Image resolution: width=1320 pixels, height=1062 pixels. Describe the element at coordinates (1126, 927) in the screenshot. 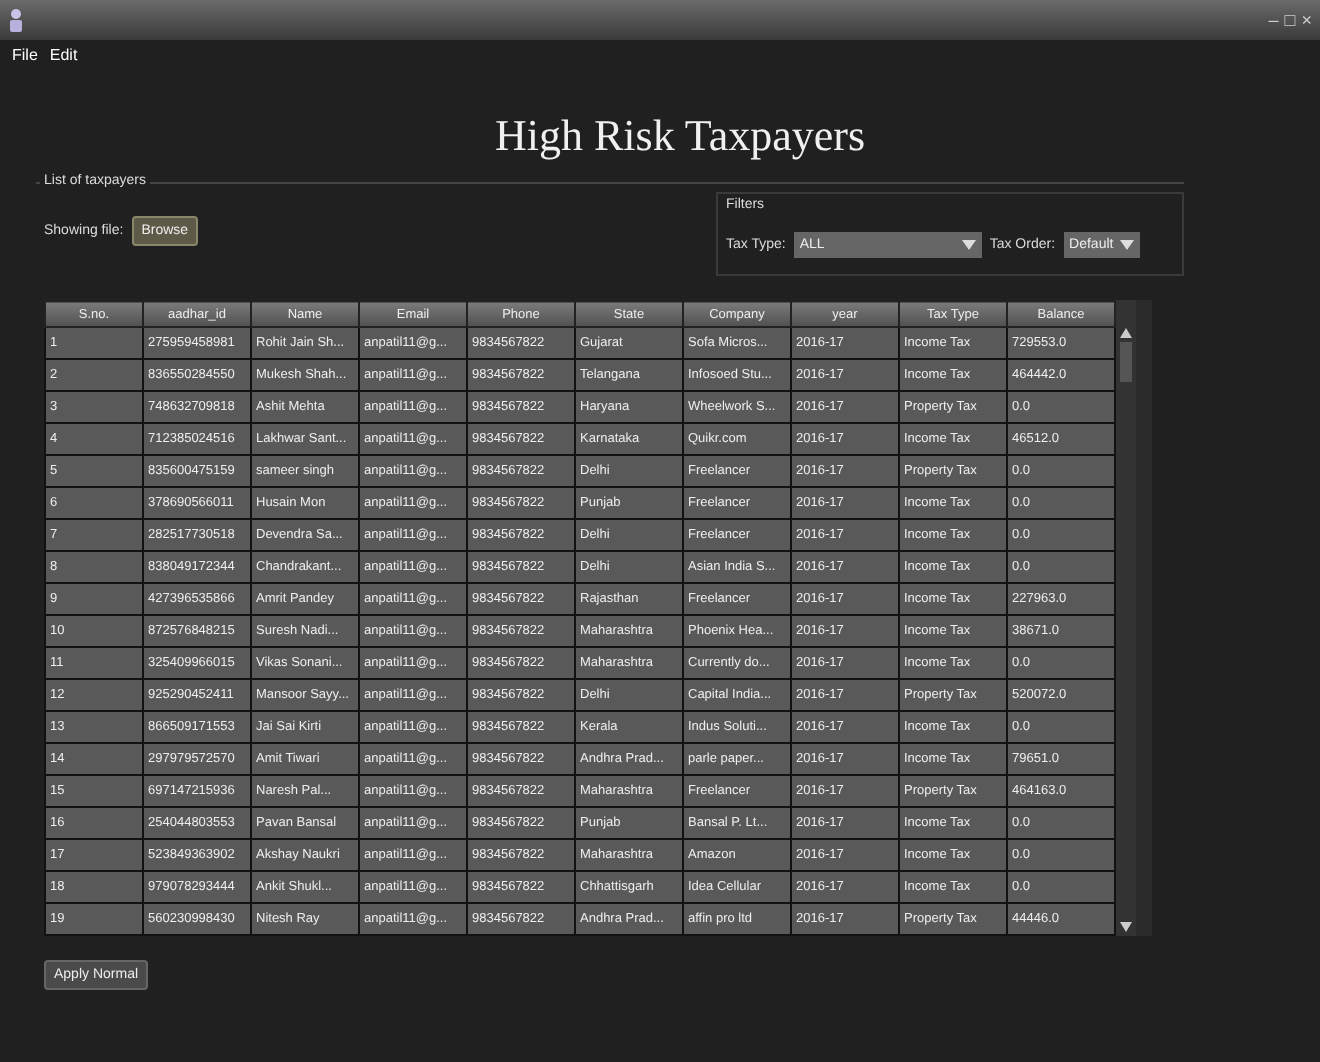

I see `scroll-down-icon` at that location.